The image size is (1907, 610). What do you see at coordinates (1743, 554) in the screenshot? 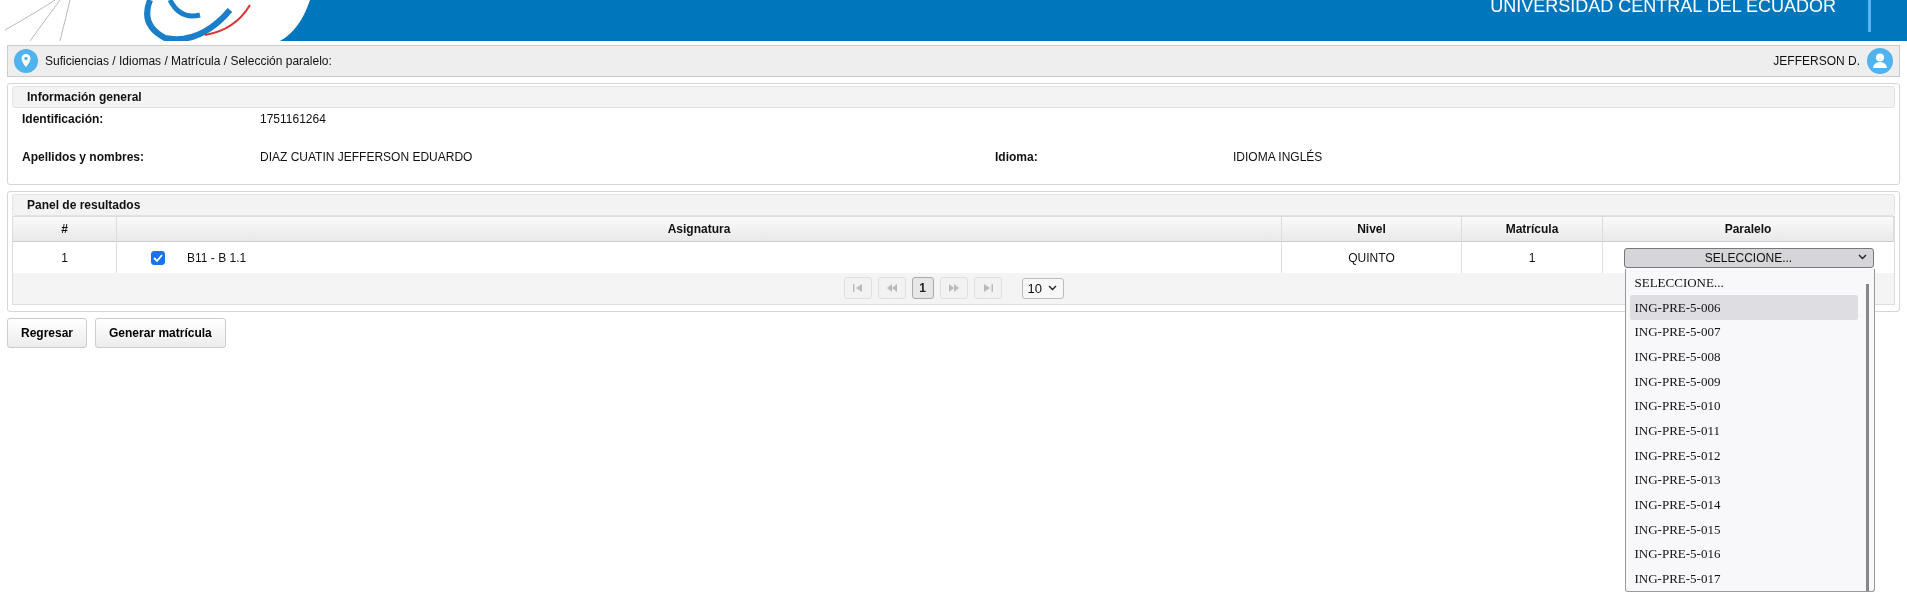
I see `dropdown-option: ING-PRE-5-016` at bounding box center [1743, 554].